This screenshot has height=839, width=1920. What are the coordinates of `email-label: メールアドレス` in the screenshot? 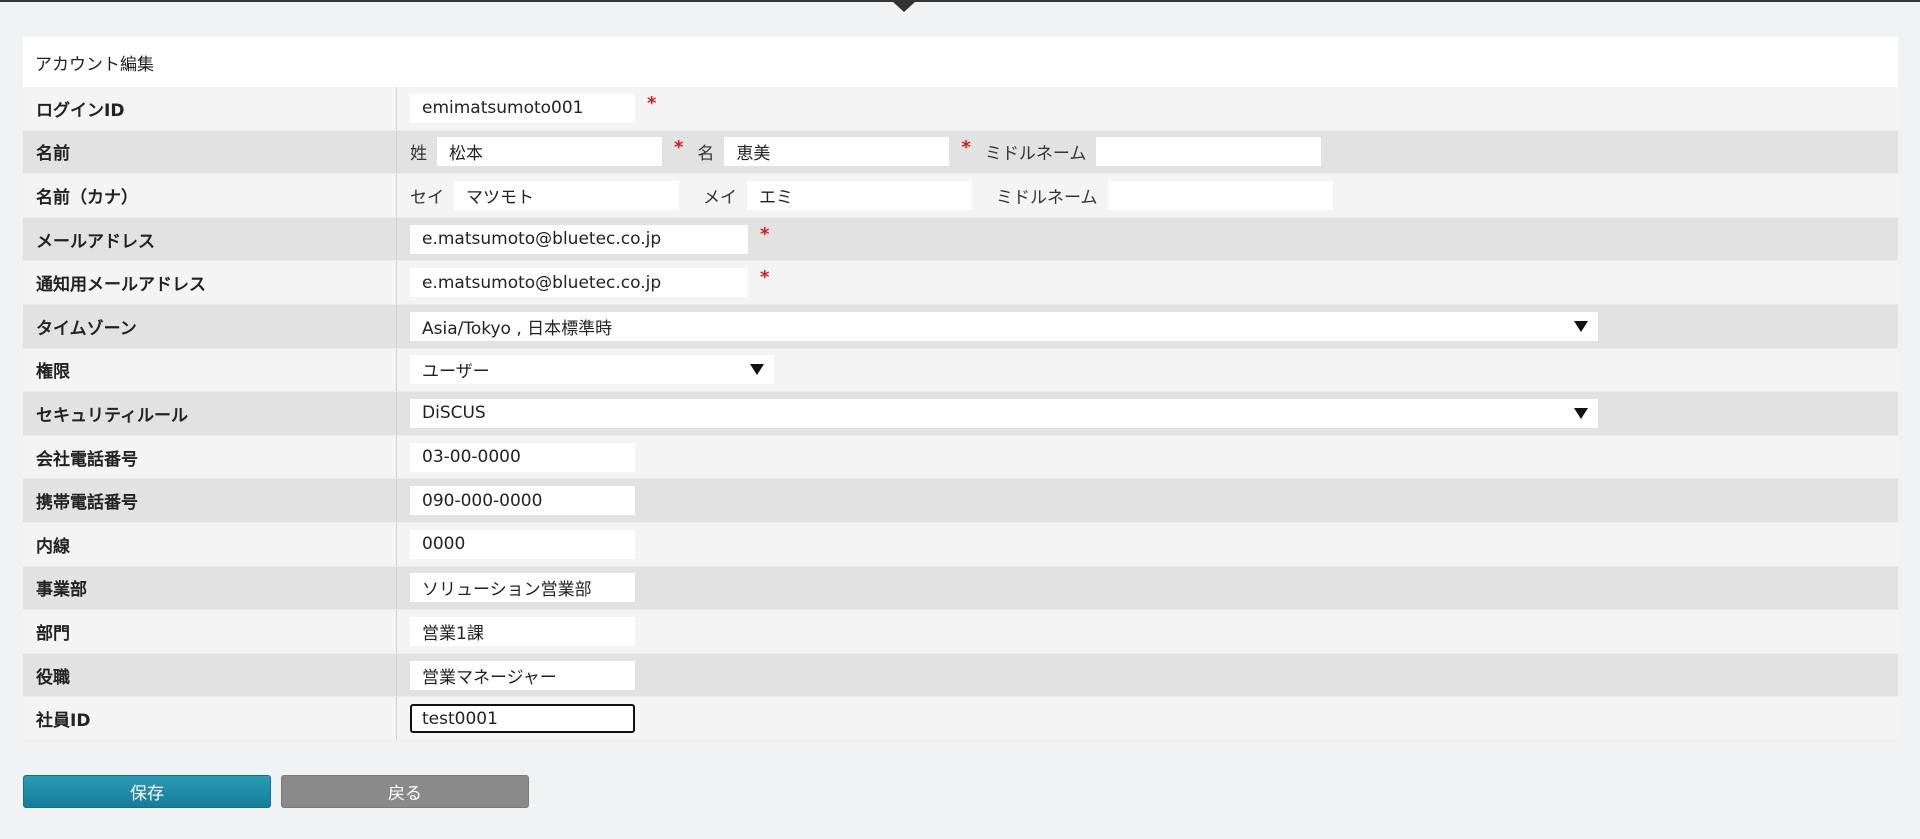 It's located at (210, 239).